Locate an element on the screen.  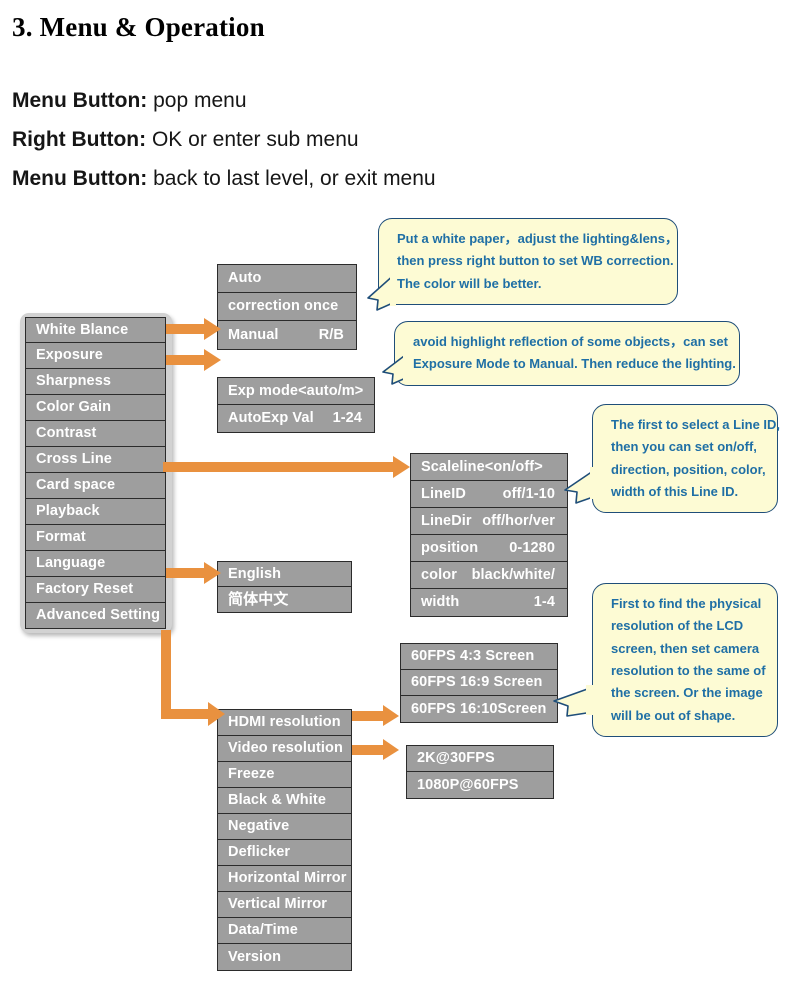
video-item-2k30: 2K@30FPS is located at coordinates (480, 759).